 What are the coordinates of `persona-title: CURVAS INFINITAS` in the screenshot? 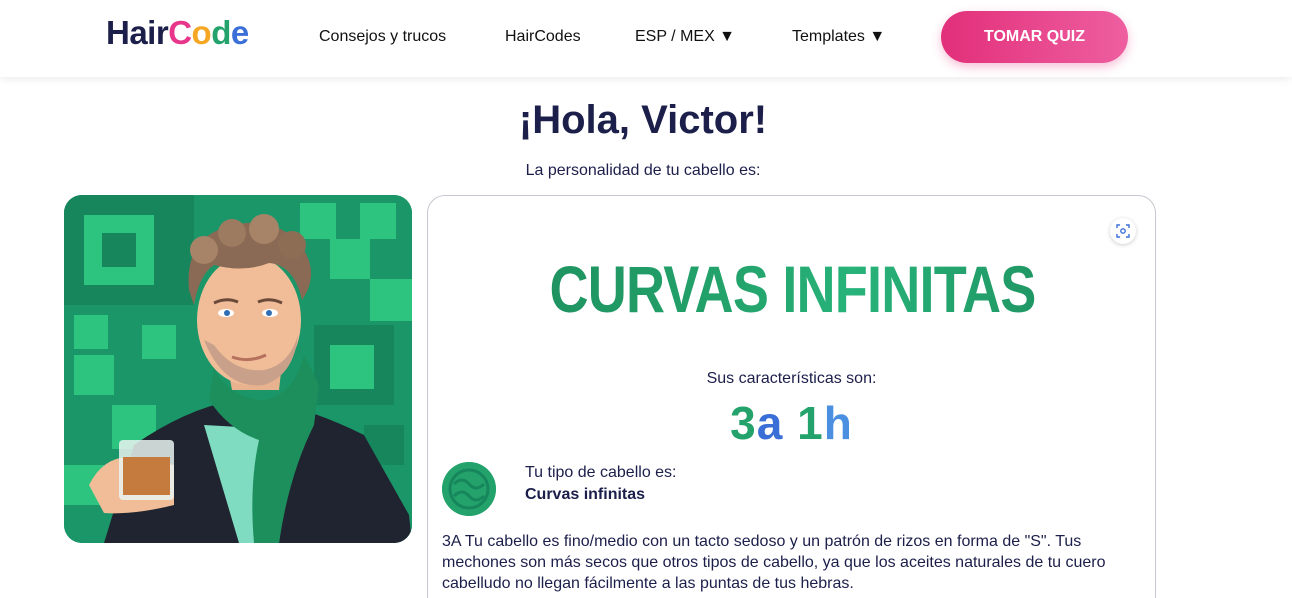 It's located at (793, 289).